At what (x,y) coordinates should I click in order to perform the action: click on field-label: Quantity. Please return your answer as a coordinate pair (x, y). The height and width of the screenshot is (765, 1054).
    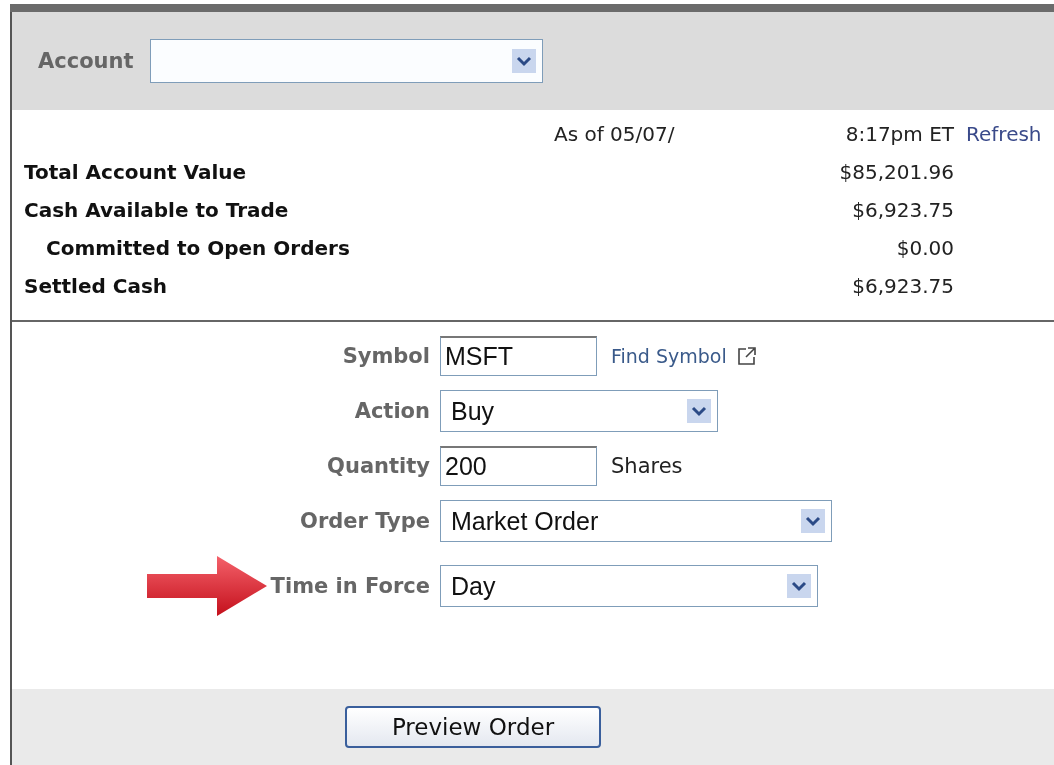
    Looking at the image, I should click on (378, 466).